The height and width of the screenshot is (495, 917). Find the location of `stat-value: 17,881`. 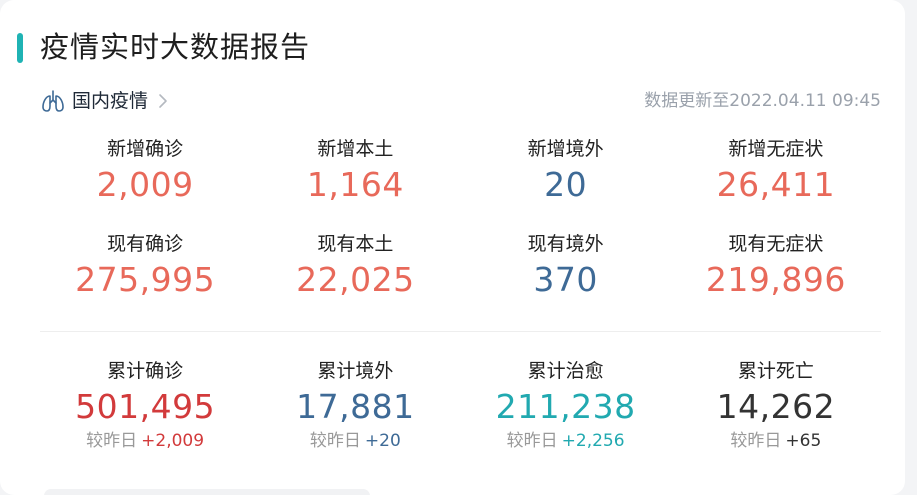

stat-value: 17,881 is located at coordinates (355, 406).